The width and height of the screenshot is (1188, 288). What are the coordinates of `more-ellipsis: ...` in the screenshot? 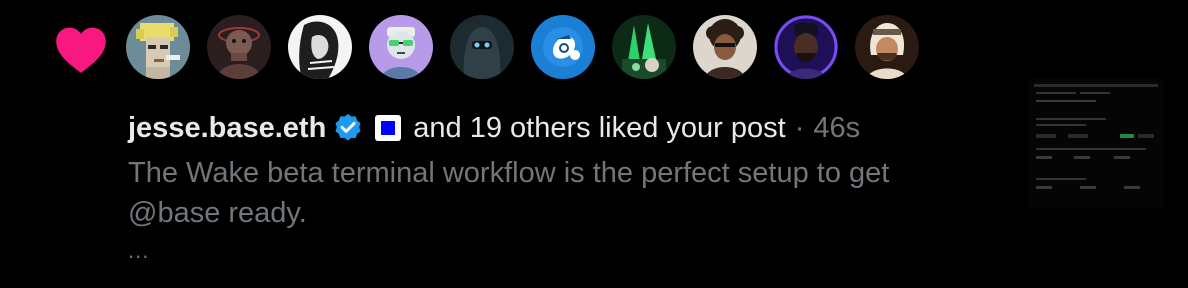 It's located at (139, 250).